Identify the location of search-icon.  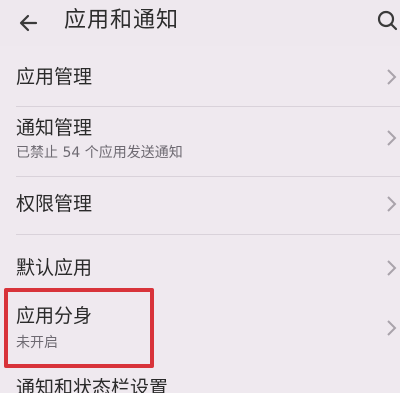
(387, 21).